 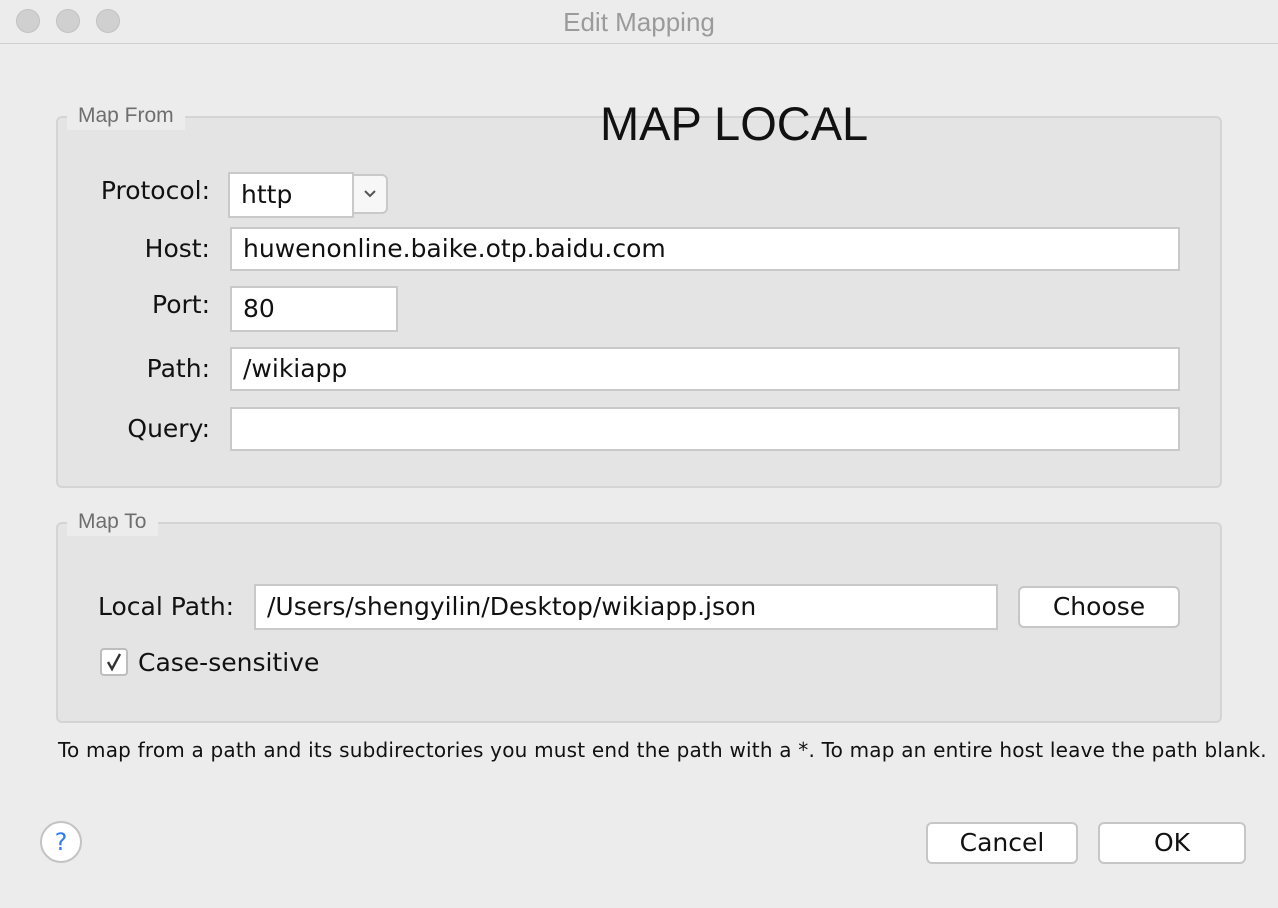 I want to click on checkmark-icon, so click(x=114, y=662).